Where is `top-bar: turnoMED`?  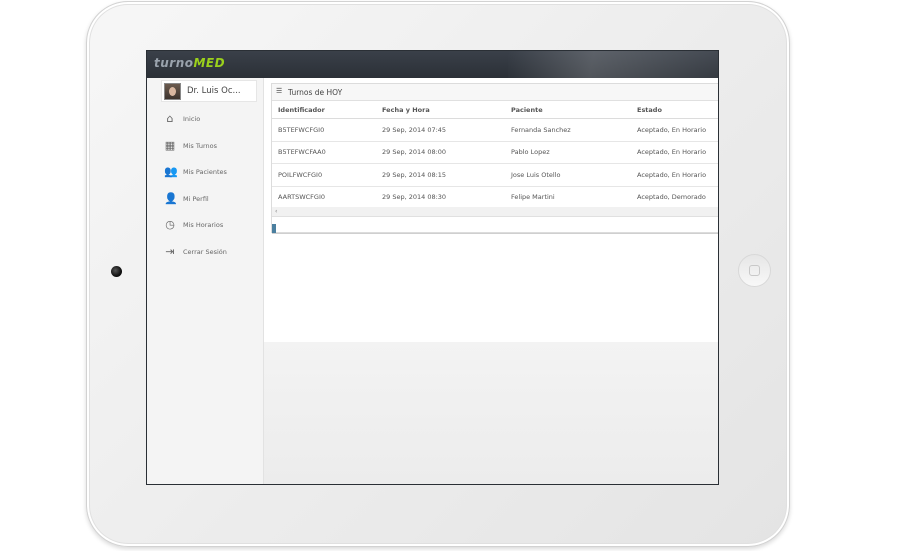 top-bar: turnoMED is located at coordinates (432, 64).